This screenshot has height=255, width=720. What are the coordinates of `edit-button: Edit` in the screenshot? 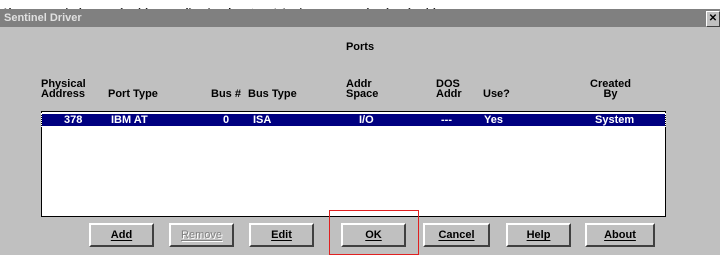 It's located at (281, 235).